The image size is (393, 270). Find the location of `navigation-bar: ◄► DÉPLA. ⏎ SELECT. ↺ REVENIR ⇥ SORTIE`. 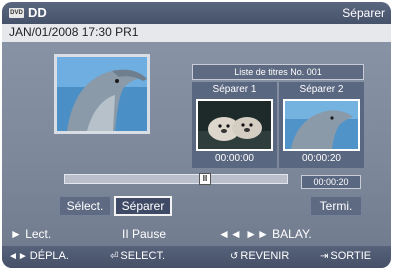

navigation-bar: ◄► DÉPLA. ⏎ SELECT. ↺ REVENIR ⇥ SORTIE is located at coordinates (196, 257).